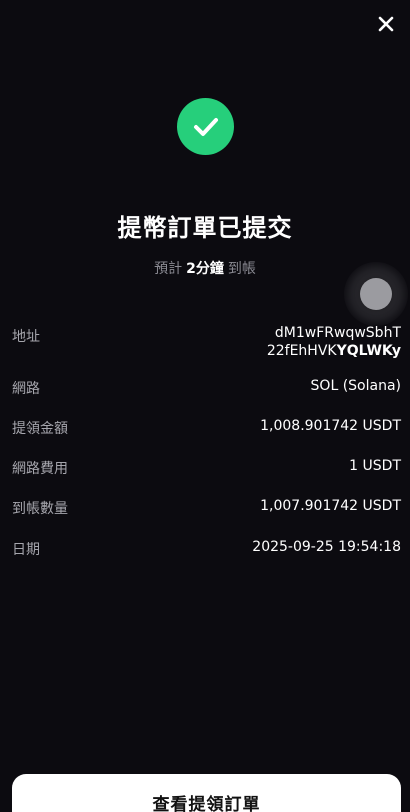  What do you see at coordinates (330, 426) in the screenshot?
I see `amount-value: 1,008.901742 USDT` at bounding box center [330, 426].